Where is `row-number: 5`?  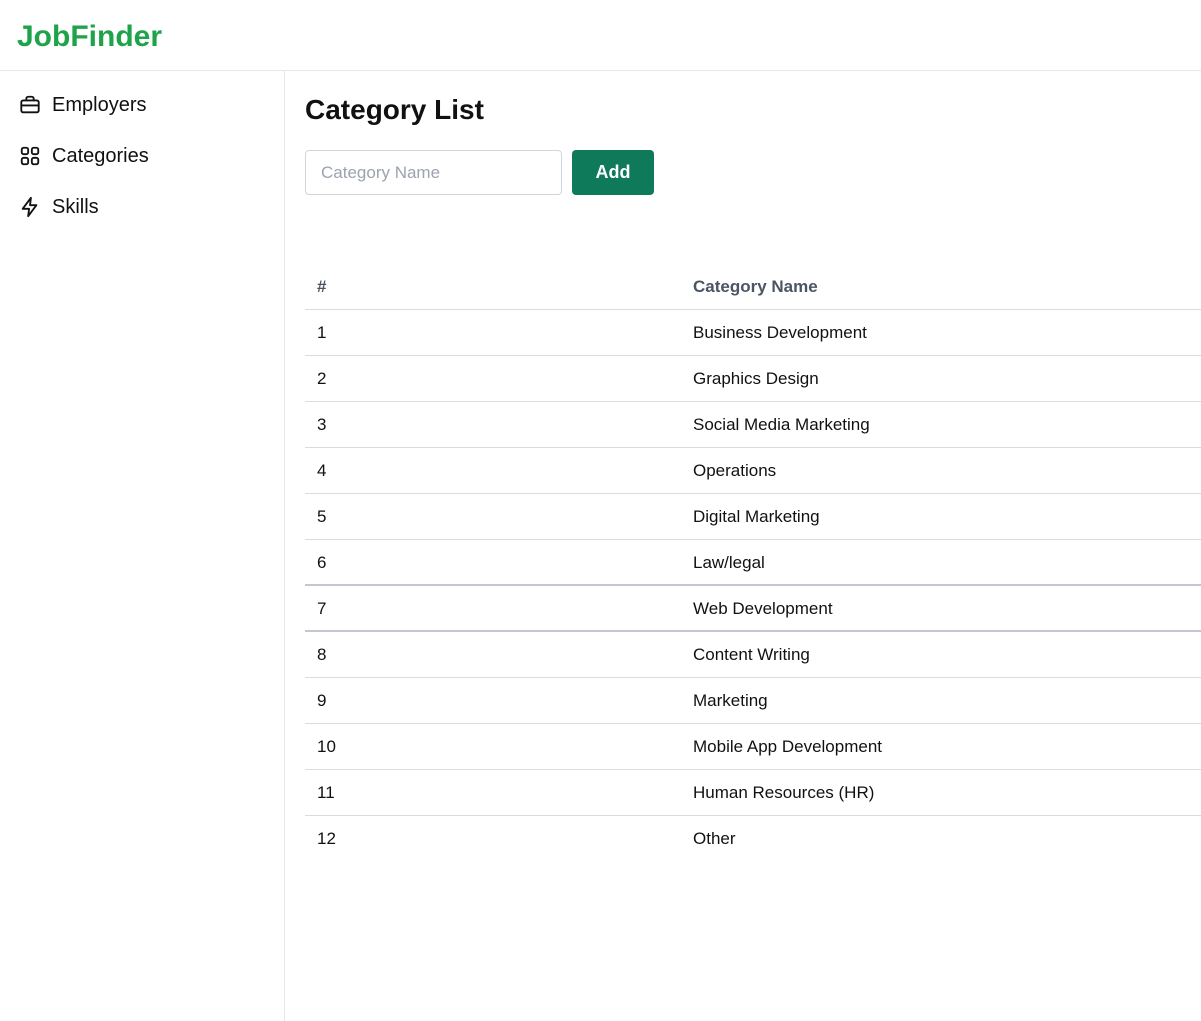 row-number: 5 is located at coordinates (322, 516).